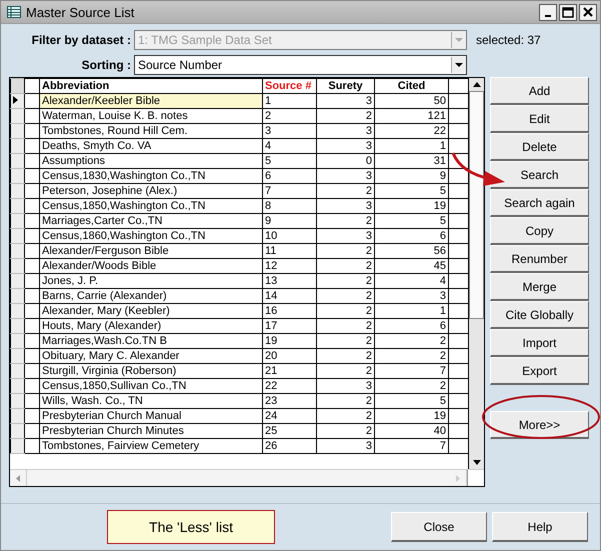 This screenshot has width=601, height=551. What do you see at coordinates (191, 527) in the screenshot?
I see `annotation-note: The 'Less' list` at bounding box center [191, 527].